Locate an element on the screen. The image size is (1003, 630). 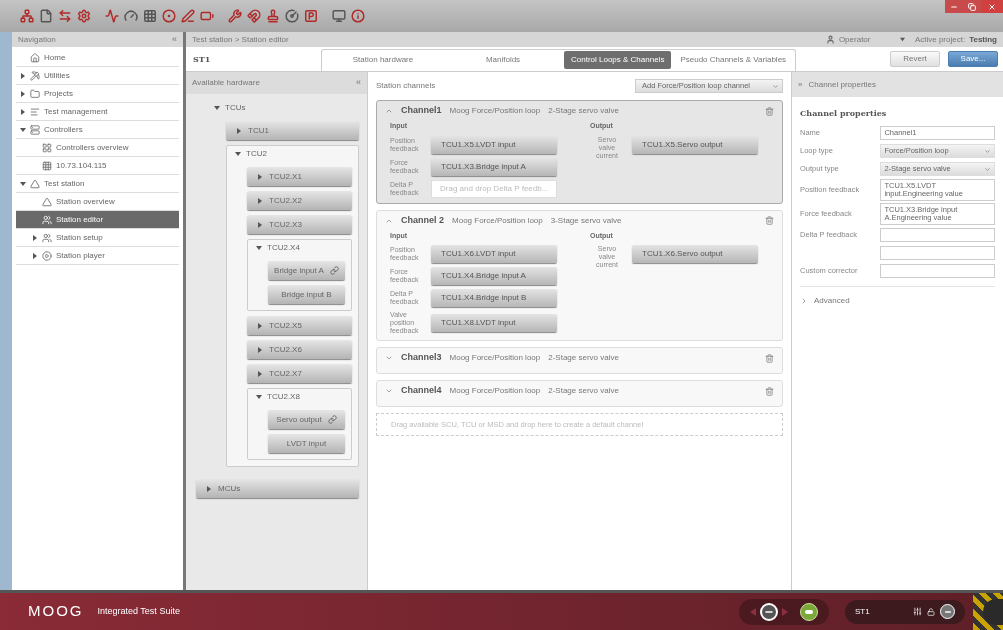
magnet-icon is located at coordinates (254, 16).